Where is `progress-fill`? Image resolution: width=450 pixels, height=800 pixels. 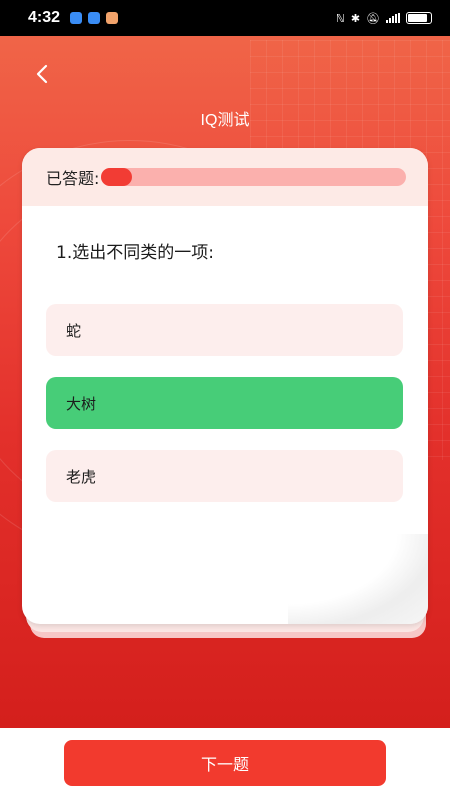 progress-fill is located at coordinates (116, 177).